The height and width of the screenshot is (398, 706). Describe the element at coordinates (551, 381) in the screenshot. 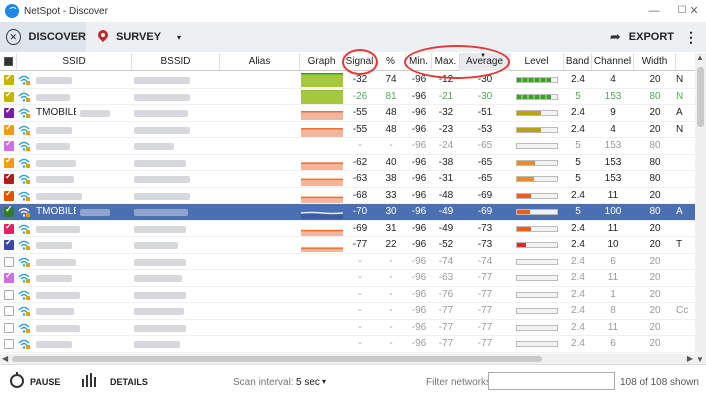

I see `filter-networks-input` at that location.